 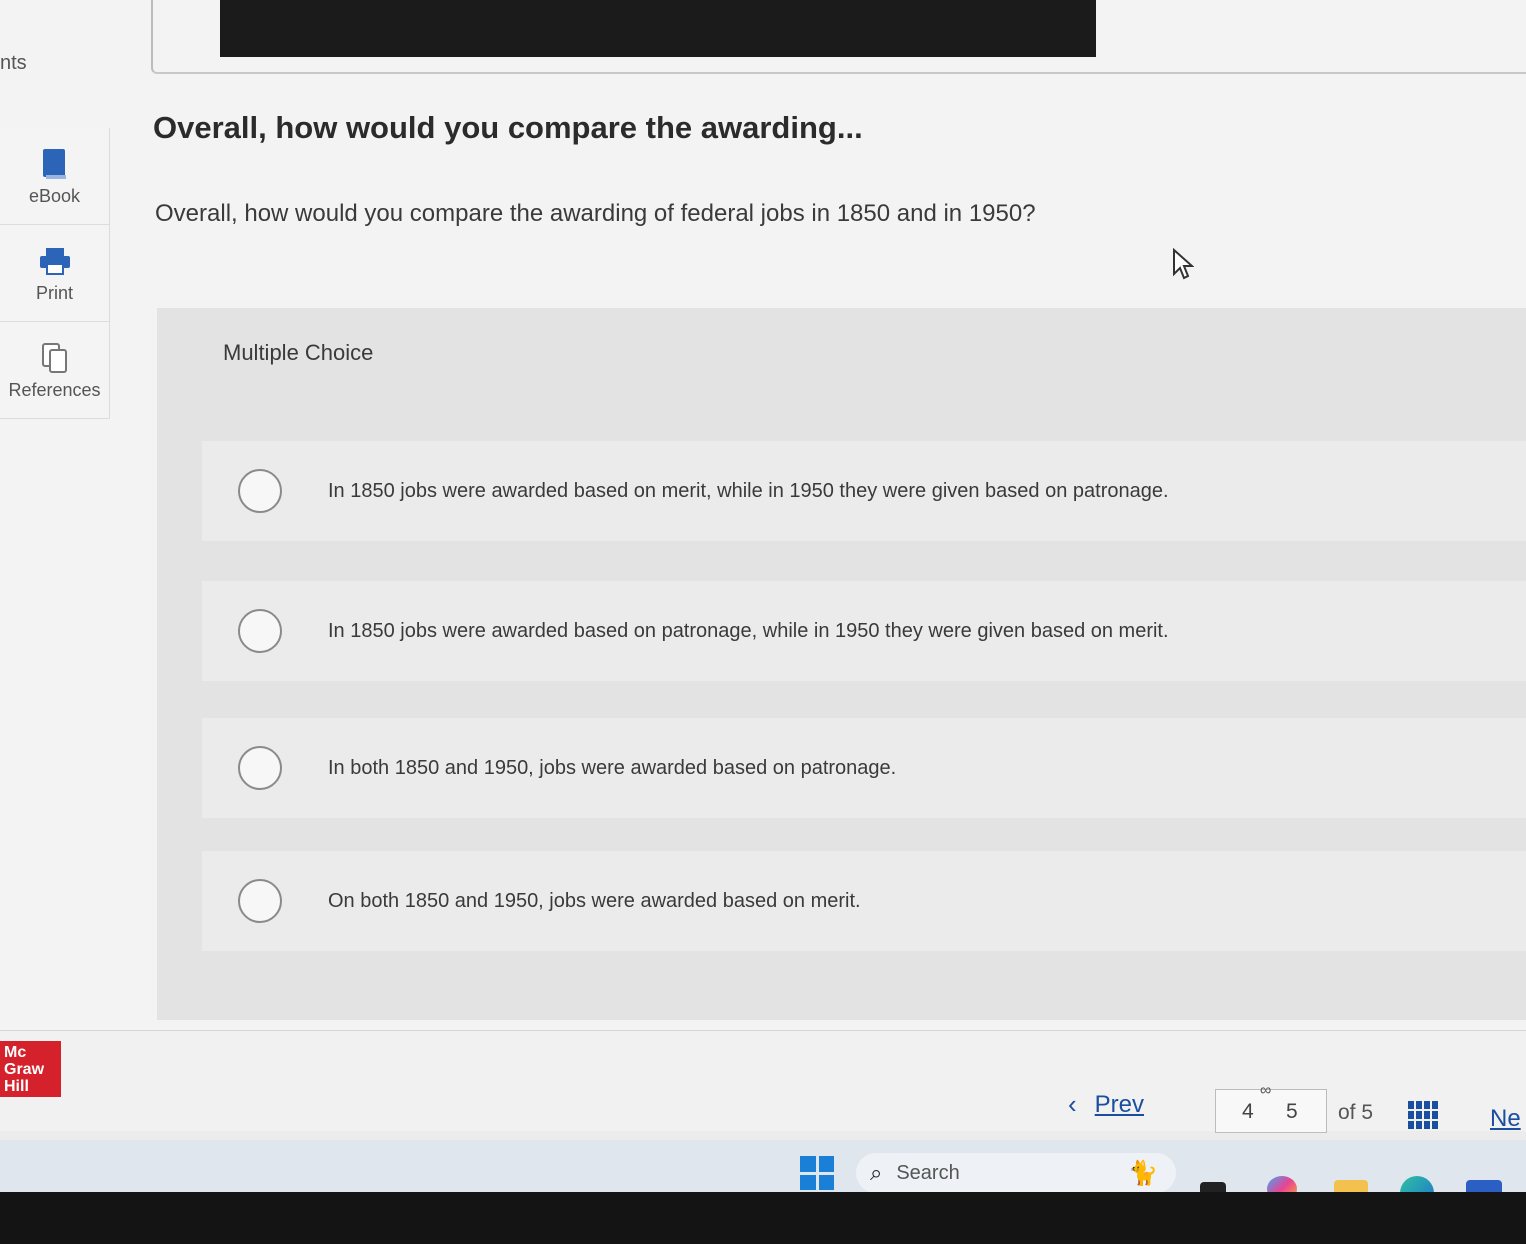 I want to click on references-icon, so click(x=55, y=358).